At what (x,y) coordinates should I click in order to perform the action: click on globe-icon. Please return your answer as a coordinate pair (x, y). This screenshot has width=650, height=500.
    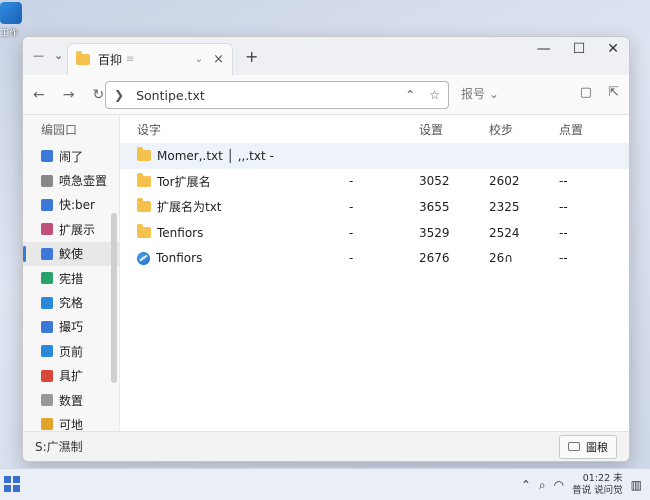
    Looking at the image, I should click on (143, 258).